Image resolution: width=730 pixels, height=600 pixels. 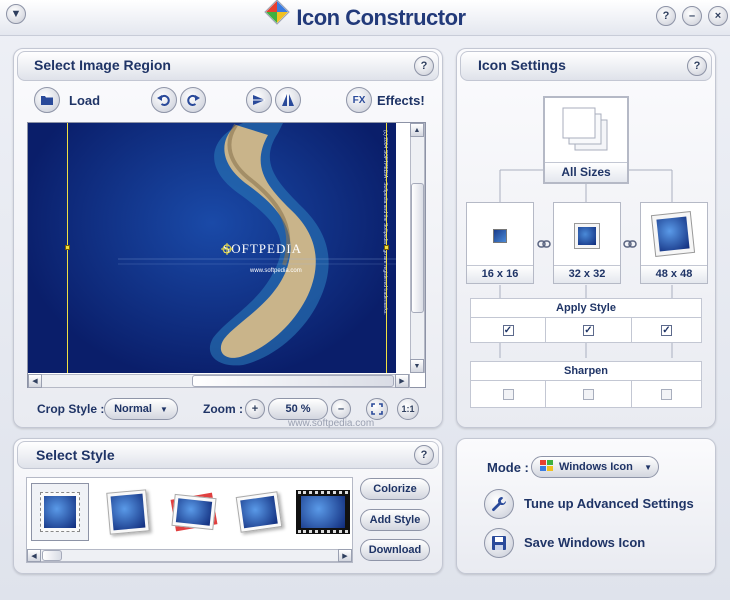 I want to click on help-button: ?, so click(x=666, y=16).